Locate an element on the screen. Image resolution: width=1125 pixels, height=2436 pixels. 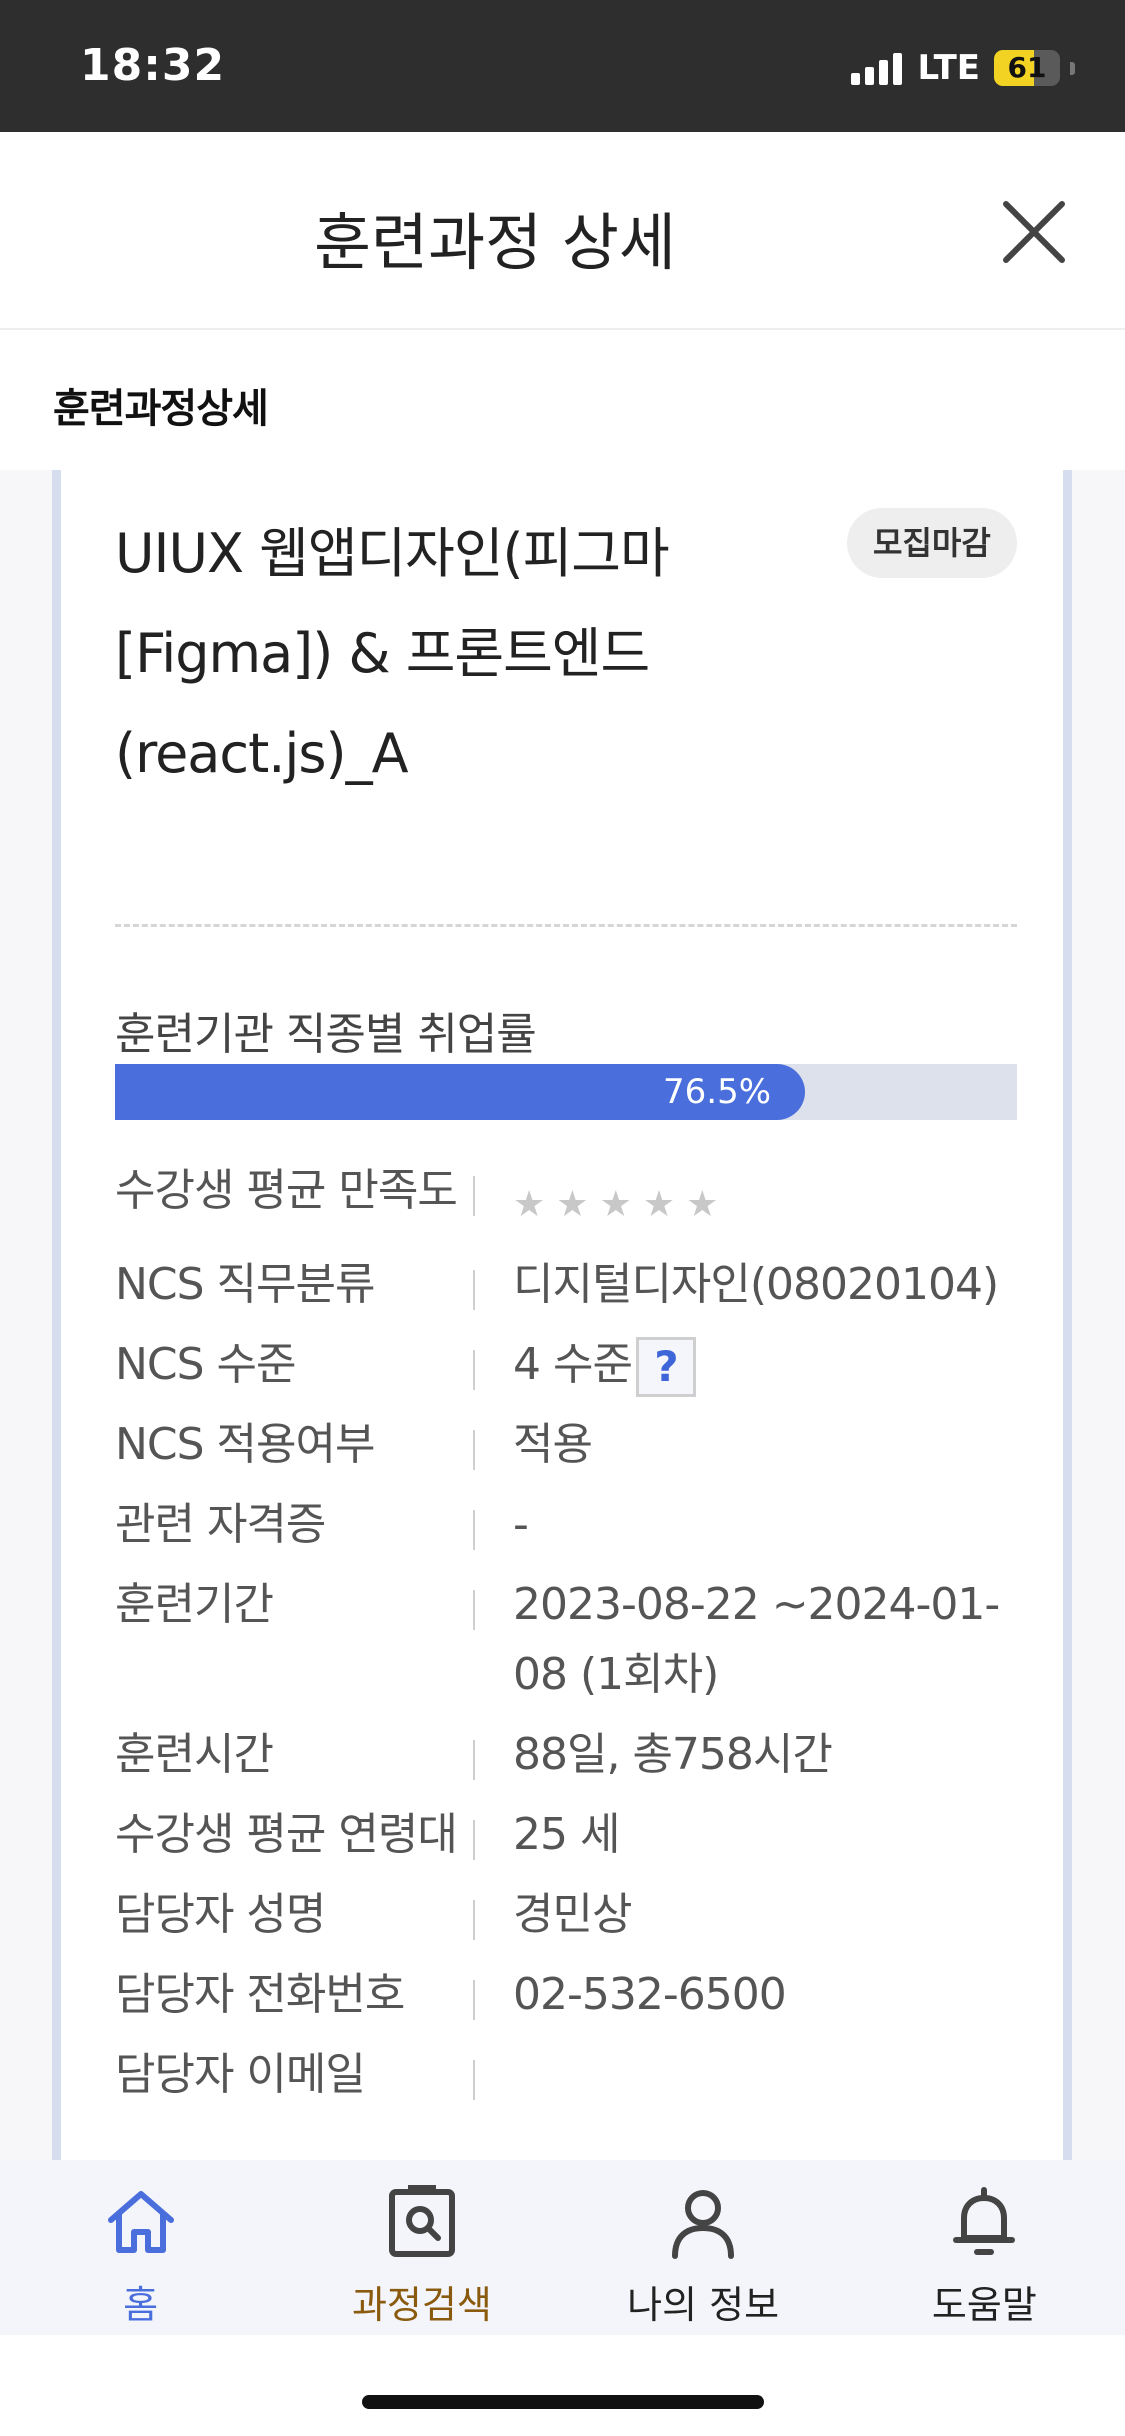
nav-home: 홈 is located at coordinates (140, 2247).